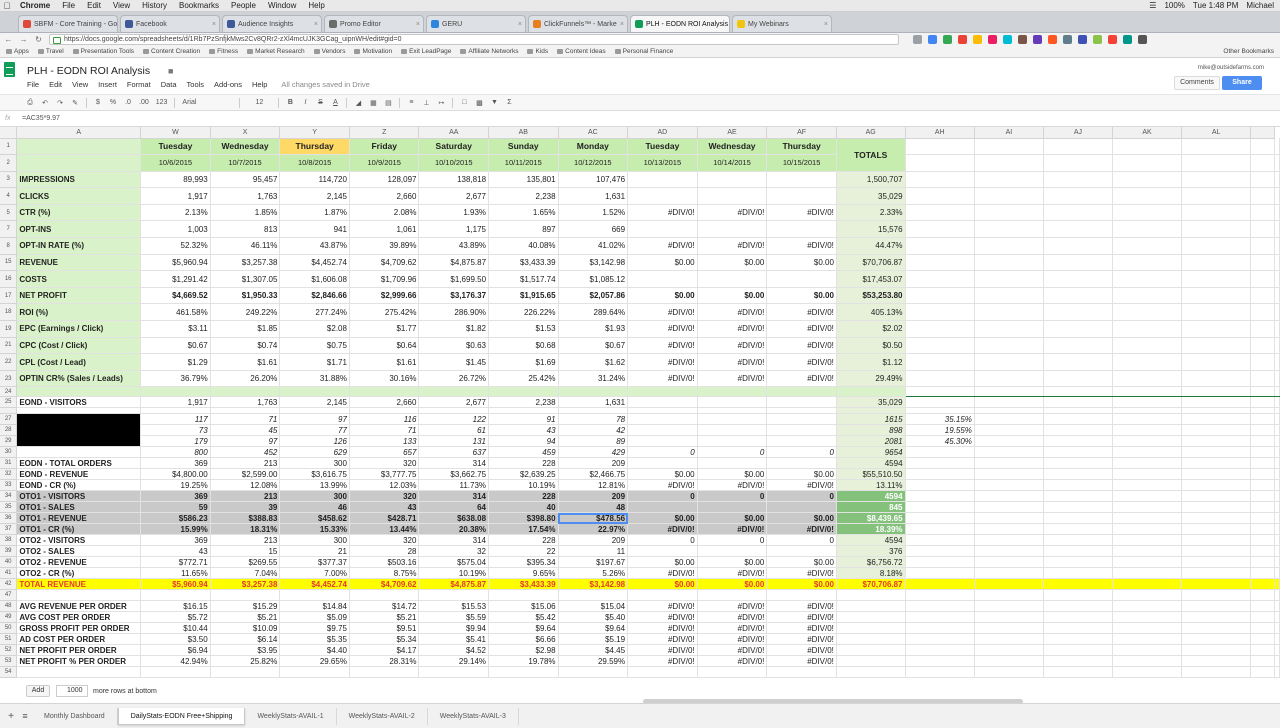  What do you see at coordinates (871, 263) in the screenshot?
I see `metric-total: $70,706.87` at bounding box center [871, 263].